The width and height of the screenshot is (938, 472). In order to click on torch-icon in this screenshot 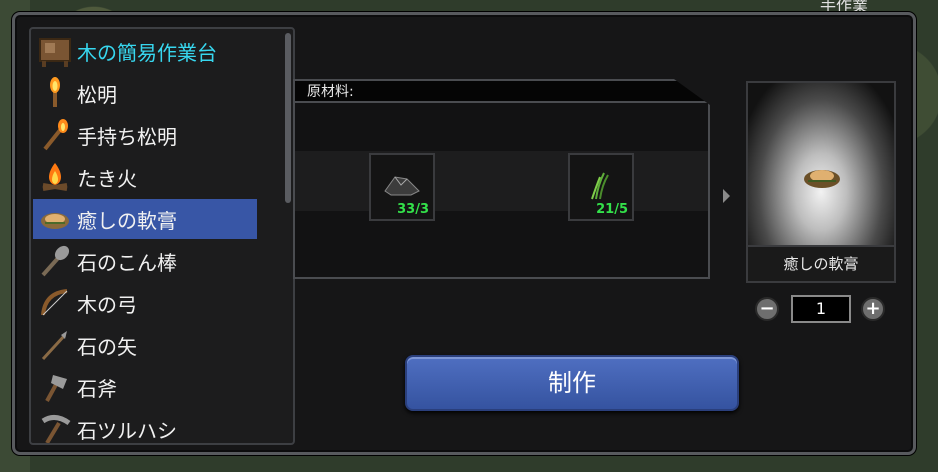, I will do `click(55, 93)`.